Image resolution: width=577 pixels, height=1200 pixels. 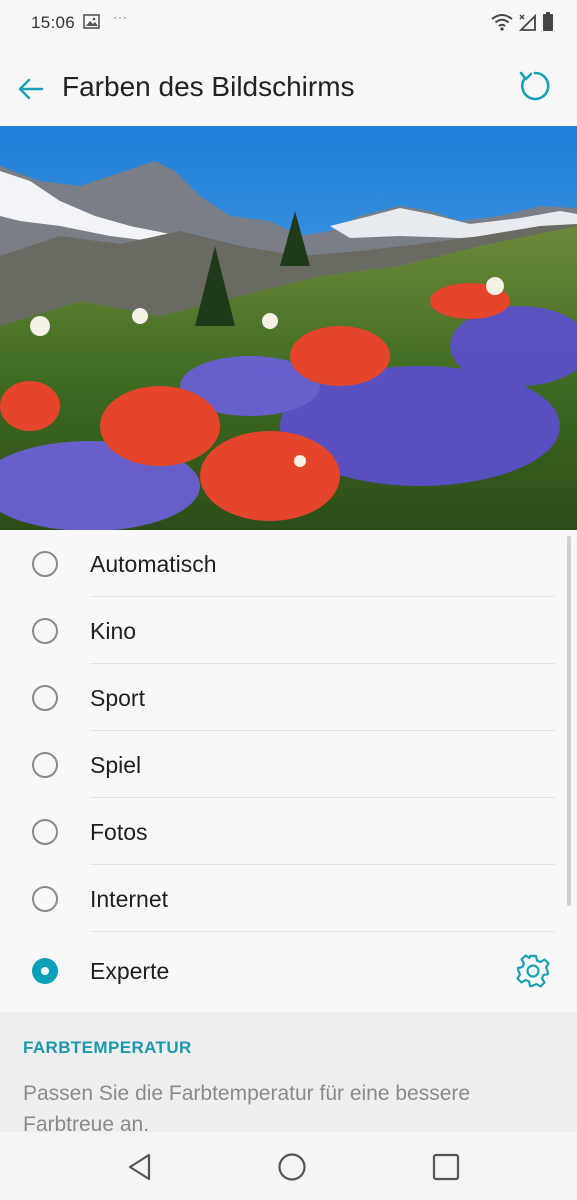 What do you see at coordinates (548, 24) in the screenshot?
I see `battery-icon` at bounding box center [548, 24].